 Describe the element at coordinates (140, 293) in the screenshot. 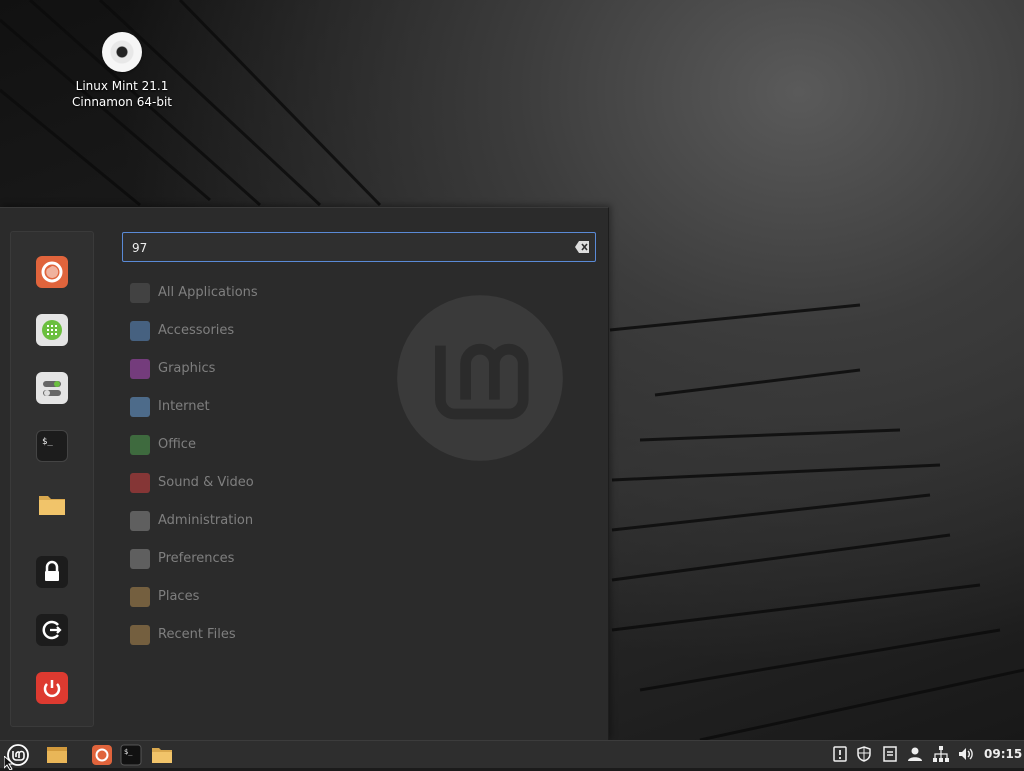

I see `grid-icon` at that location.